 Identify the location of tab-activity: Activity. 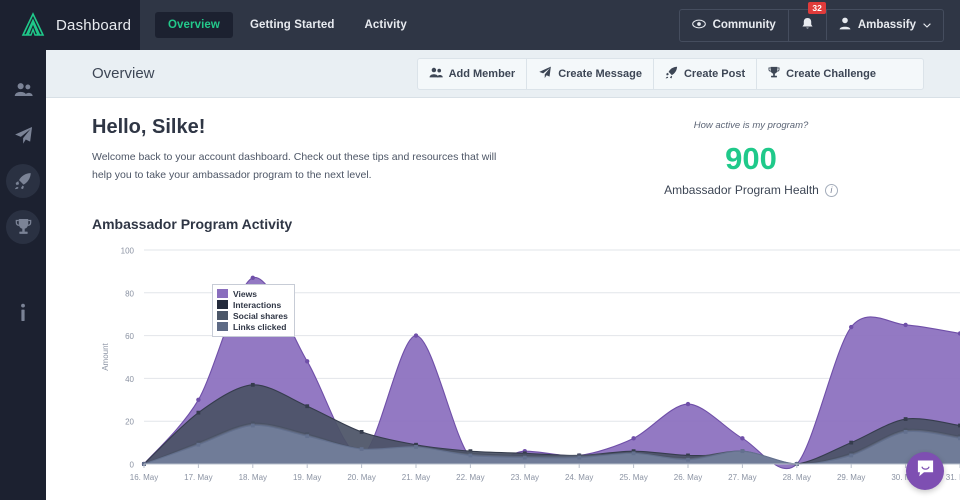
(386, 25).